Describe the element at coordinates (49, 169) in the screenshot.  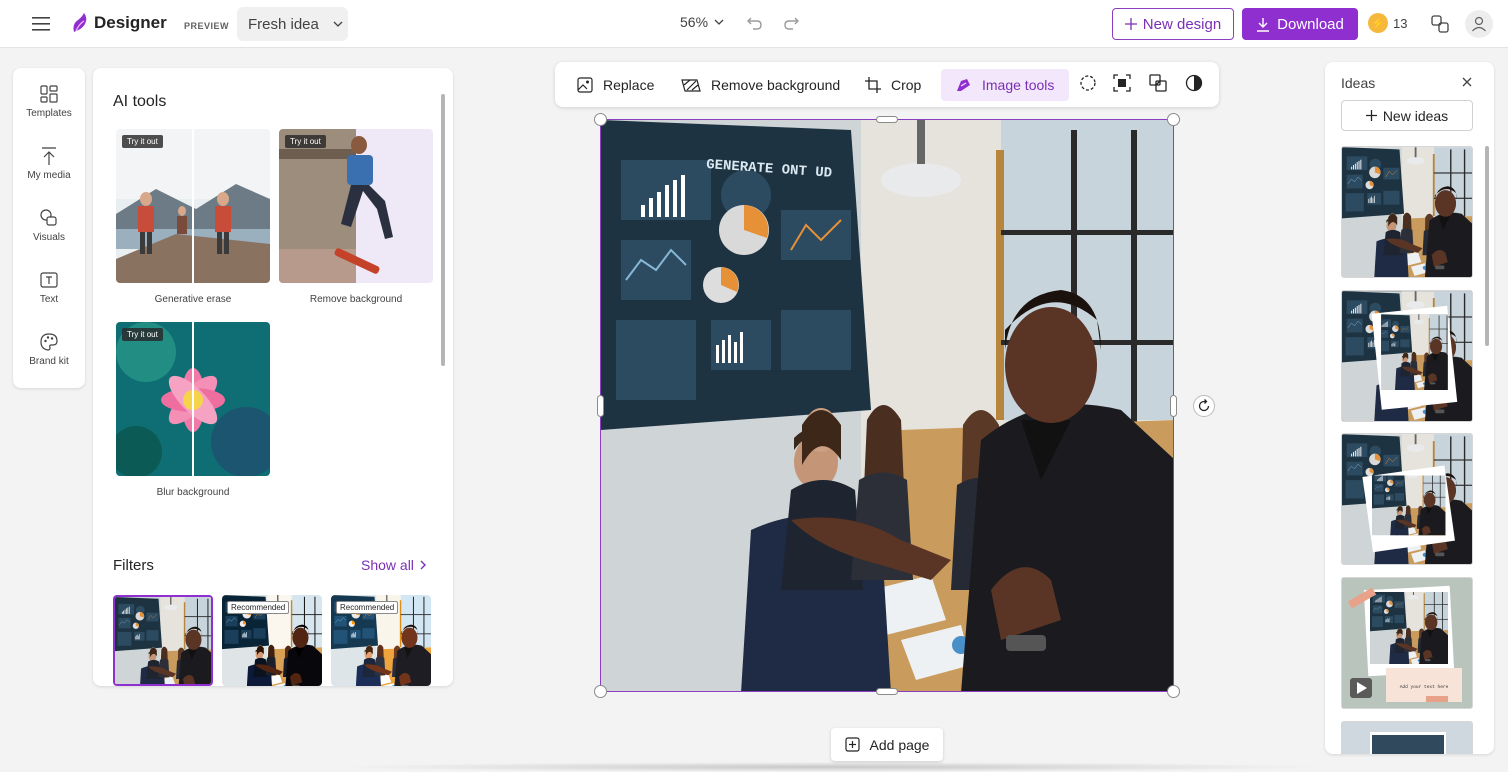
I see `nav-item-my-media: My media` at that location.